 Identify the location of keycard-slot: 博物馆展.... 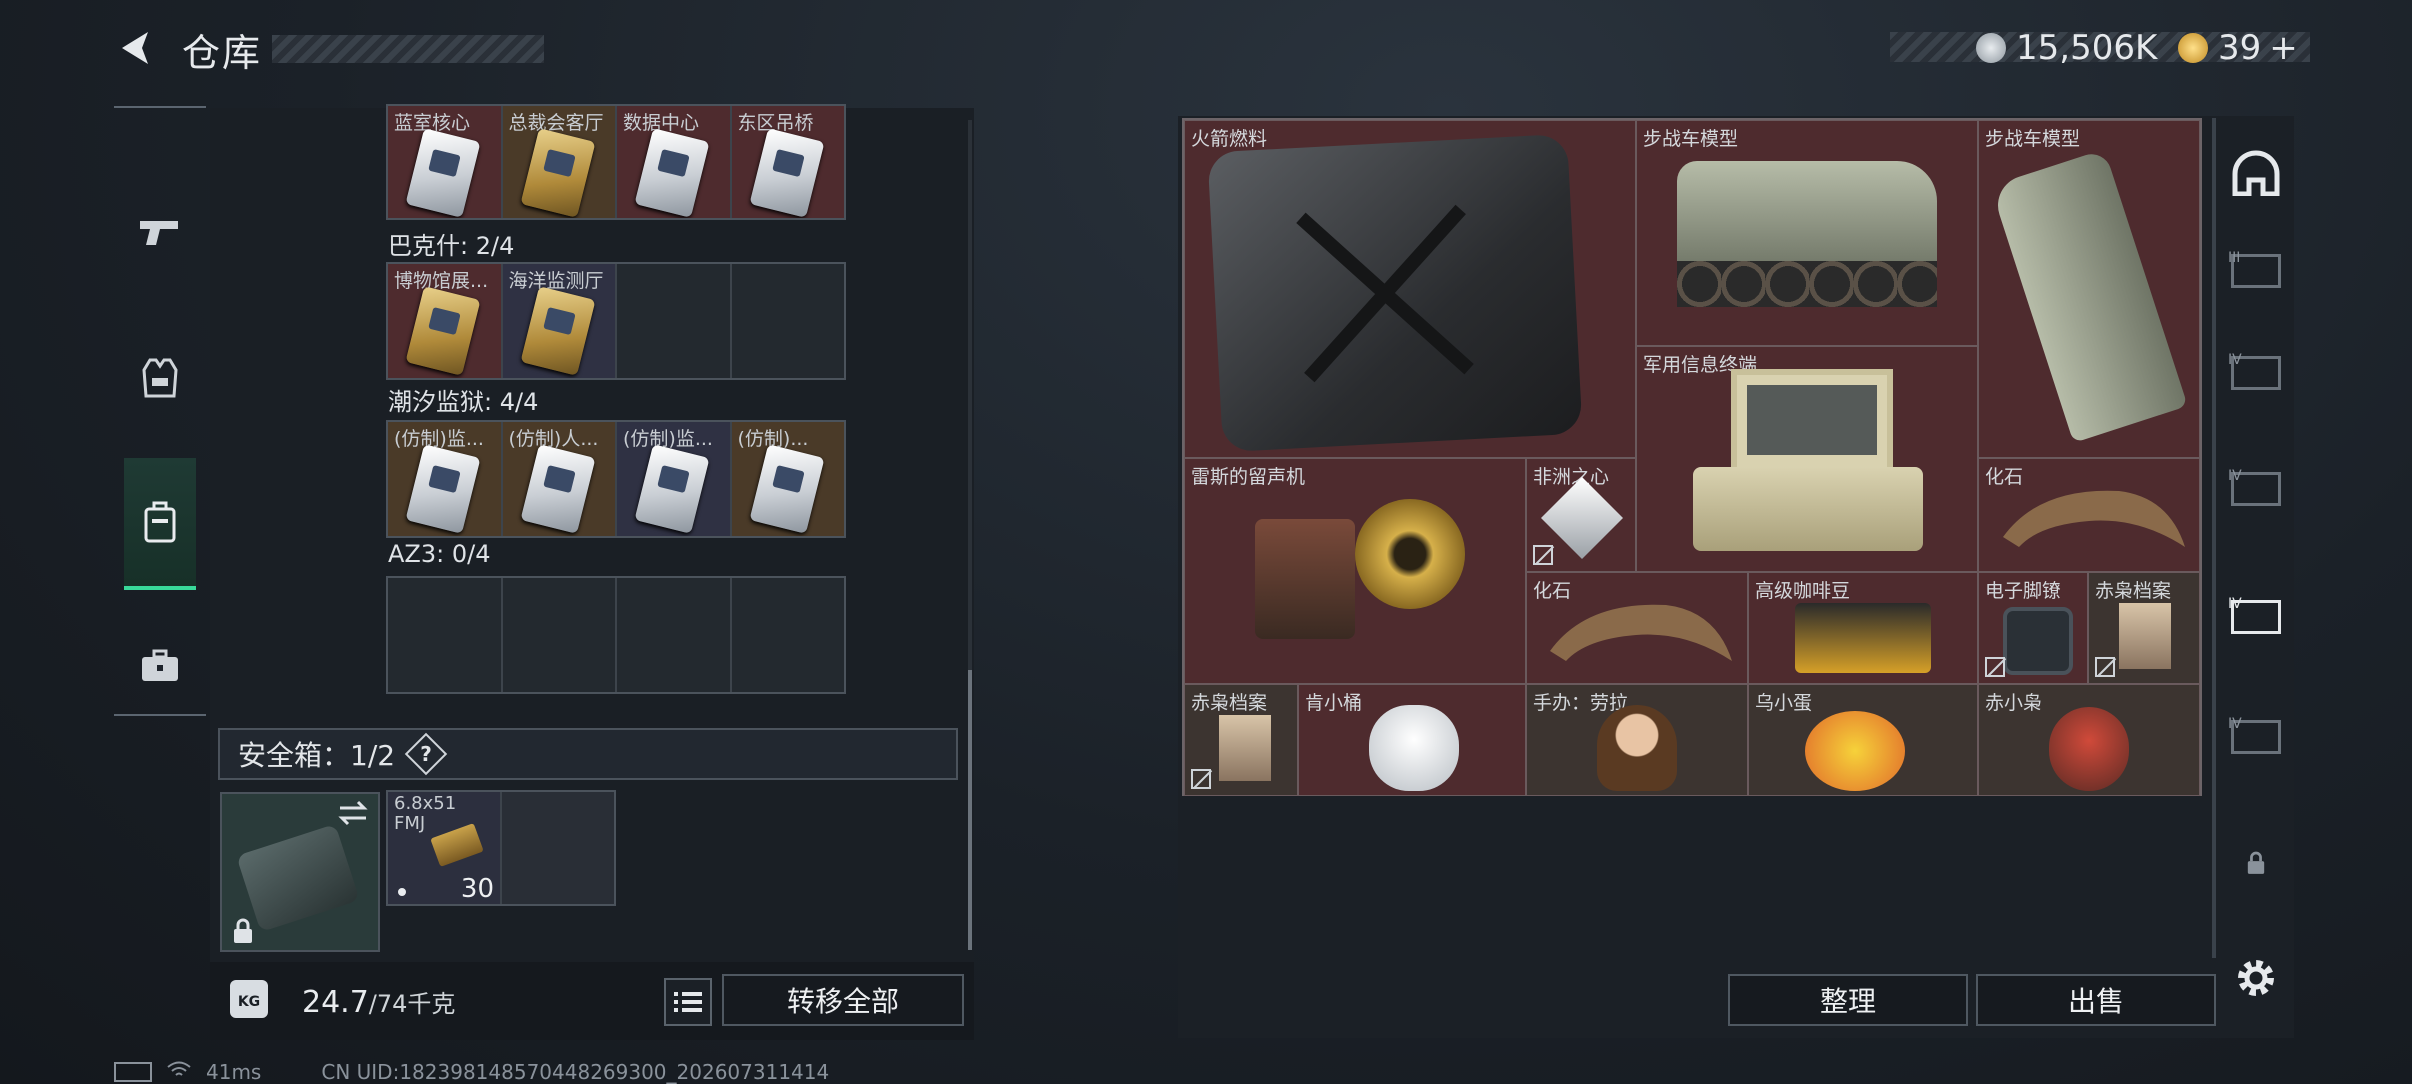
(445, 321).